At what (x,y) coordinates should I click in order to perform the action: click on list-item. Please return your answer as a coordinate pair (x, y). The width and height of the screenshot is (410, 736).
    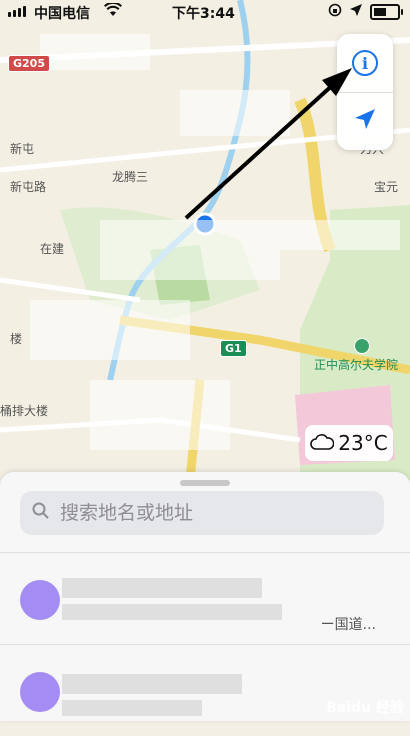
    Looking at the image, I should click on (205, 691).